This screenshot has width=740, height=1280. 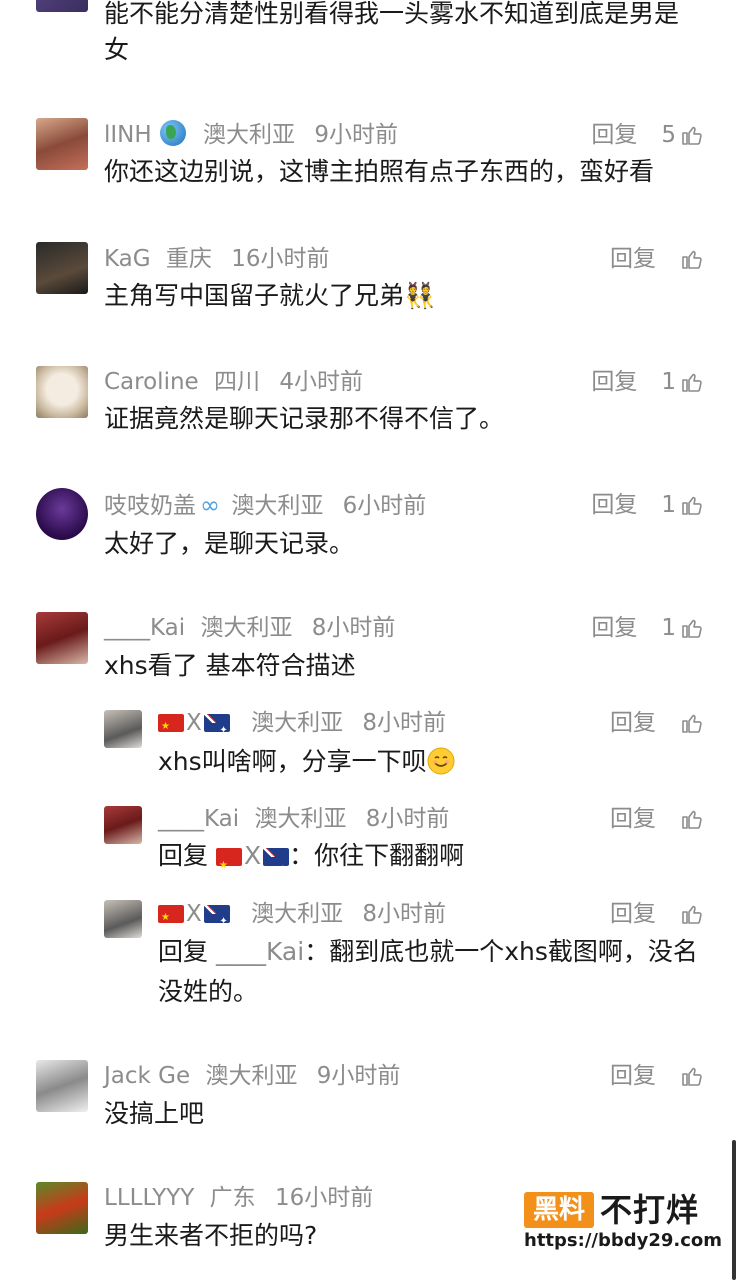 What do you see at coordinates (154, 1113) in the screenshot?
I see `comment-text: 没搞上吧` at bounding box center [154, 1113].